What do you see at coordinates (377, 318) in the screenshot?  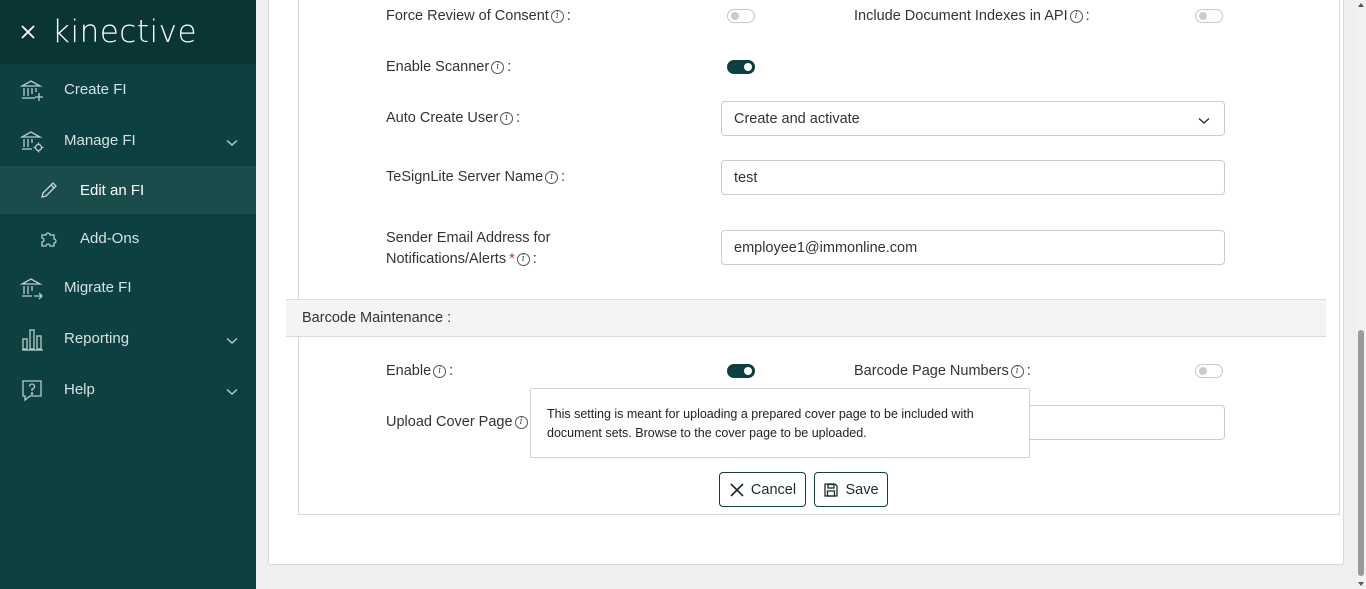 I see `barcode-section-title: Barcode Maintenance :` at bounding box center [377, 318].